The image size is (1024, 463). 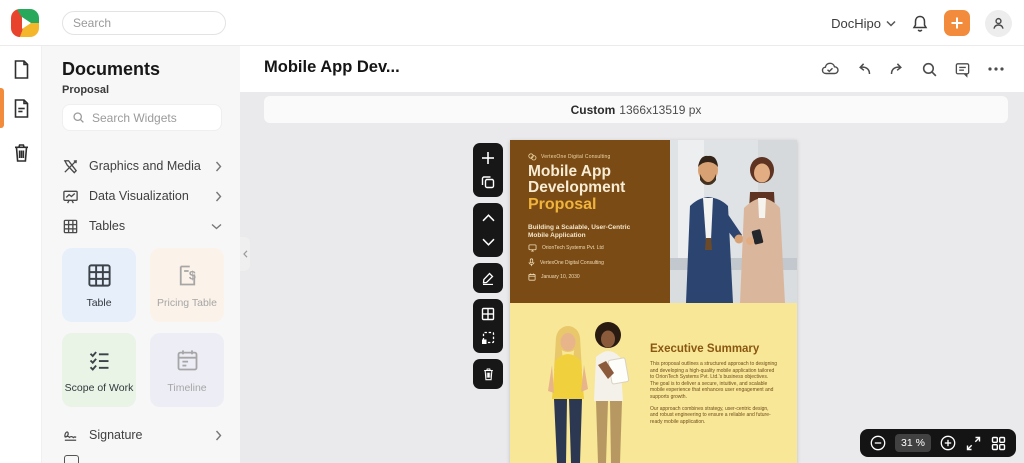 I want to click on sidebar-item-tables: Tables, so click(x=142, y=226).